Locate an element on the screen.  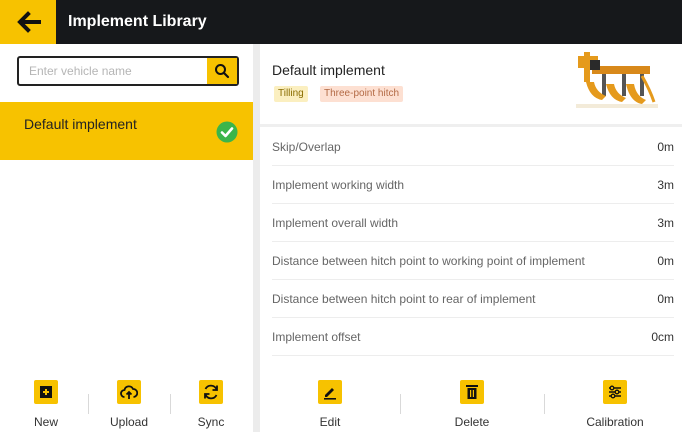
tag-tilling: Tilling is located at coordinates (291, 94).